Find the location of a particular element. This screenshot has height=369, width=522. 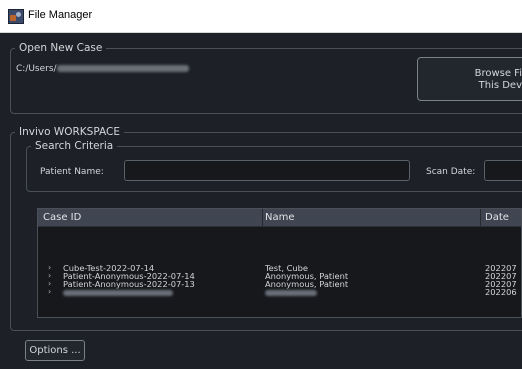

table-header: Case ID Name Date is located at coordinates (279, 218).